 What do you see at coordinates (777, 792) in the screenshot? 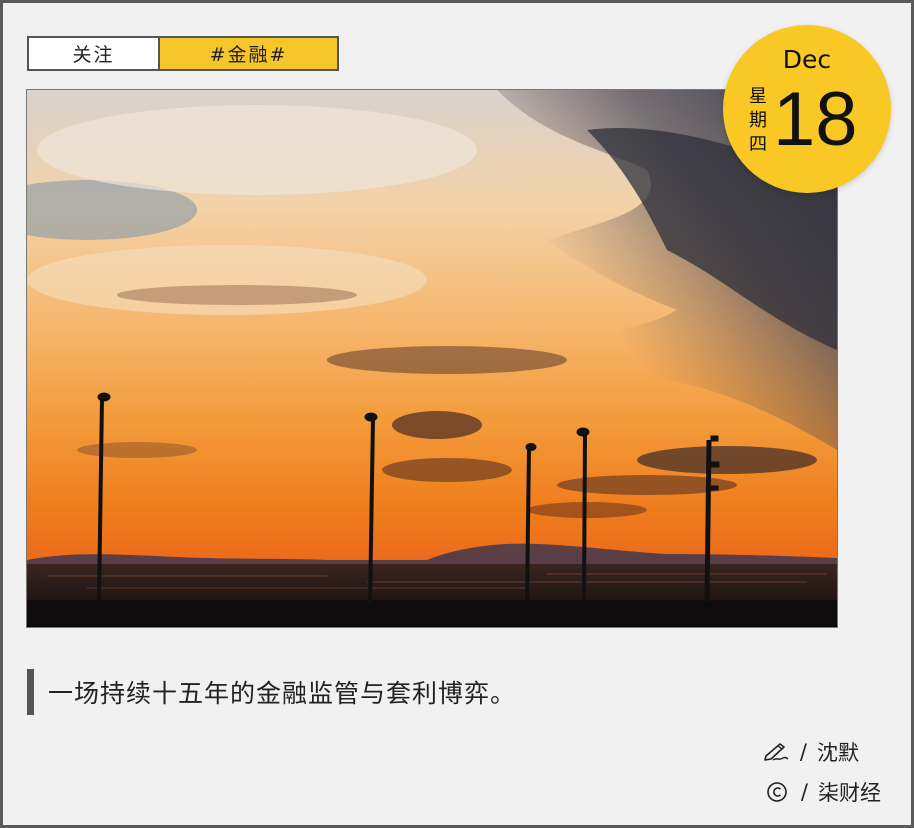
I see `copyright-icon` at bounding box center [777, 792].